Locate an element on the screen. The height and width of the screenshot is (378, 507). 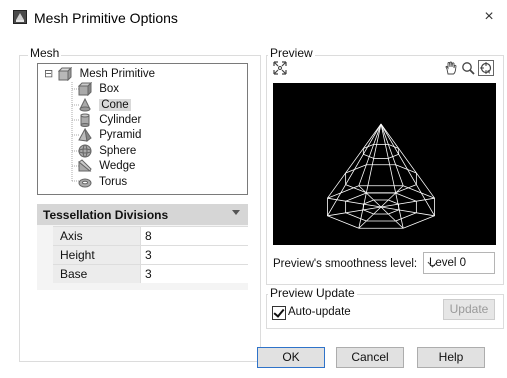
collapse-caret-icon is located at coordinates (236, 212).